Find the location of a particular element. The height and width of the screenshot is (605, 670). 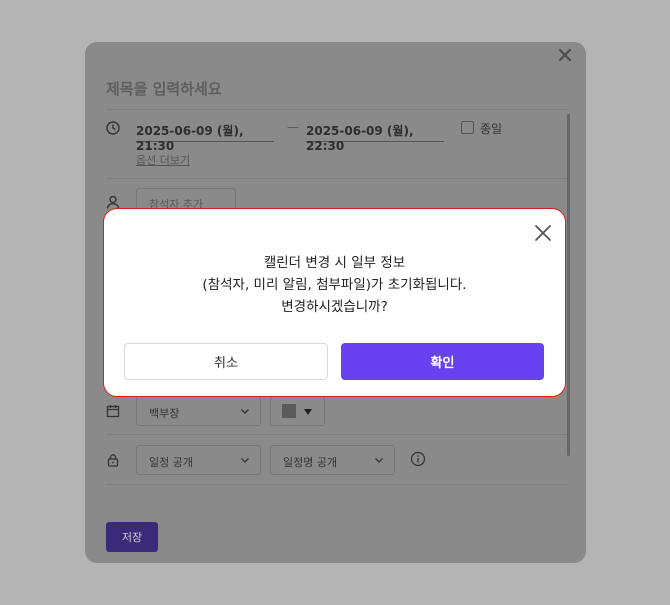

person-icon is located at coordinates (113, 202).